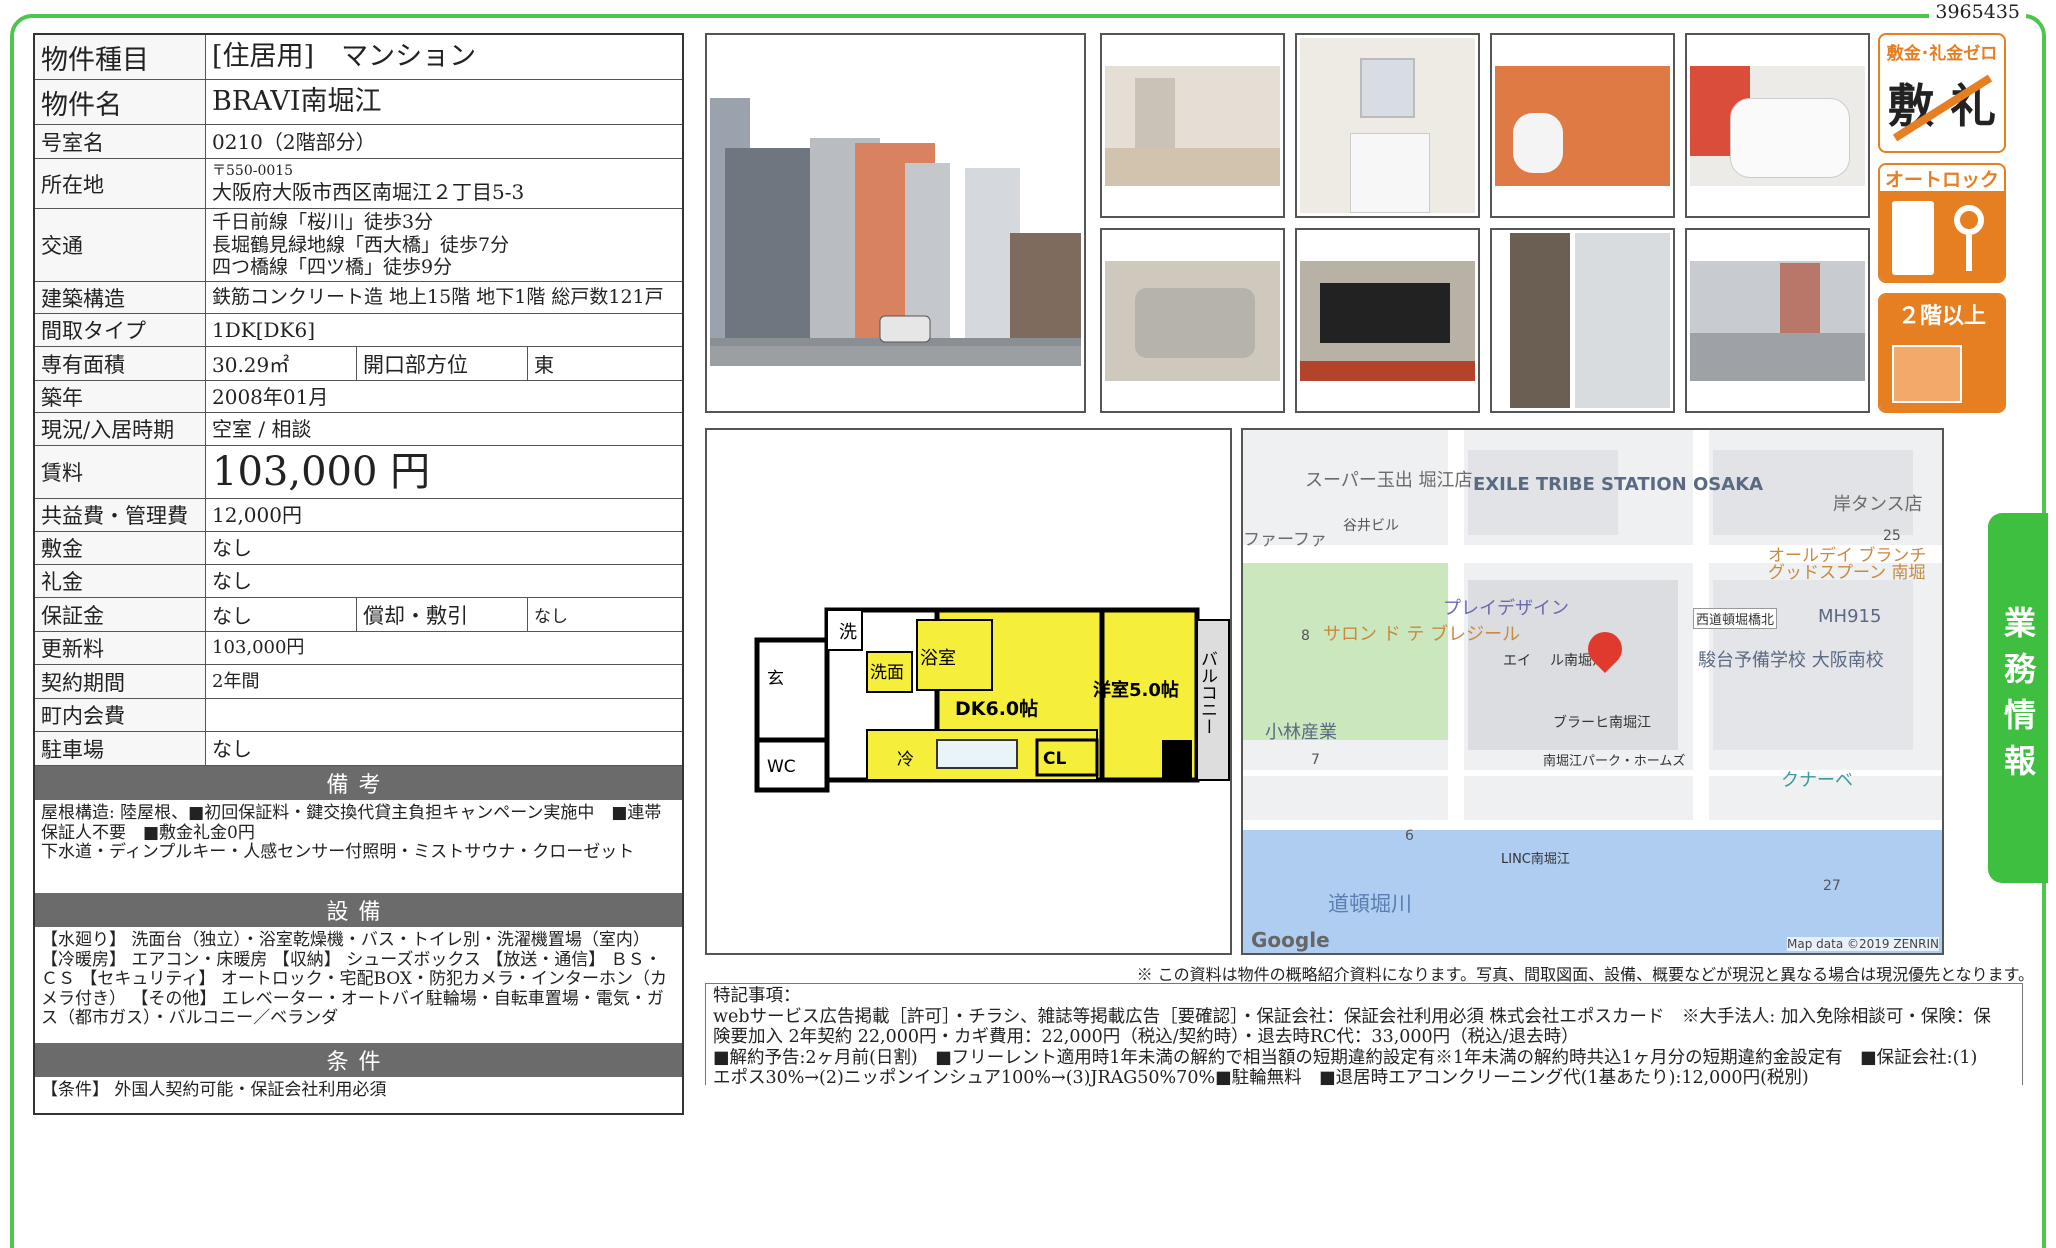 Image resolution: width=2056 pixels, height=1248 pixels. What do you see at coordinates (120, 330) in the screenshot?
I see `label-layout: 間取タイプ` at bounding box center [120, 330].